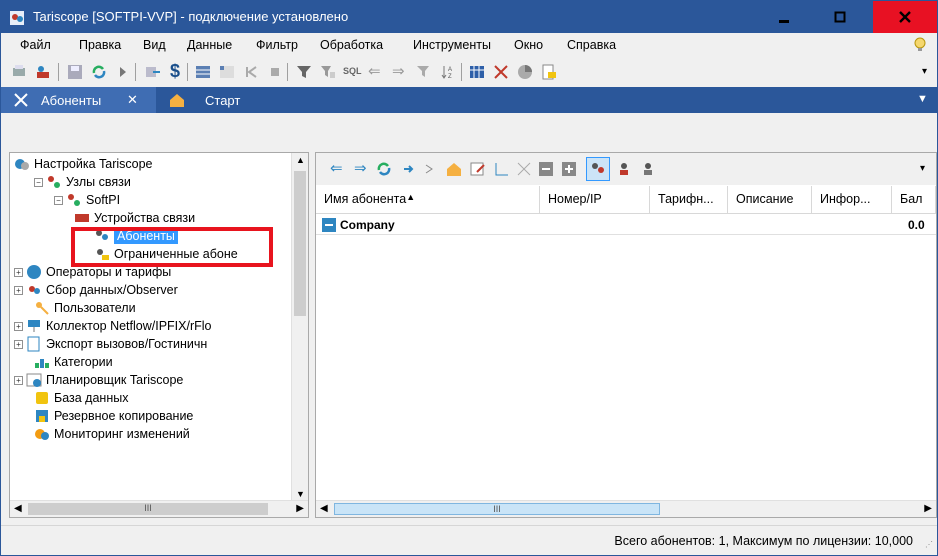 Image resolution: width=938 pixels, height=556 pixels. Describe the element at coordinates (648, 169) in the screenshot. I see `user-alt-icon` at that location.